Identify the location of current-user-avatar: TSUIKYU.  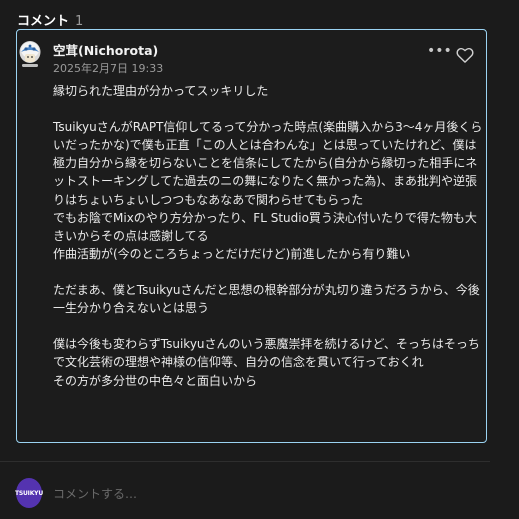
(29, 493).